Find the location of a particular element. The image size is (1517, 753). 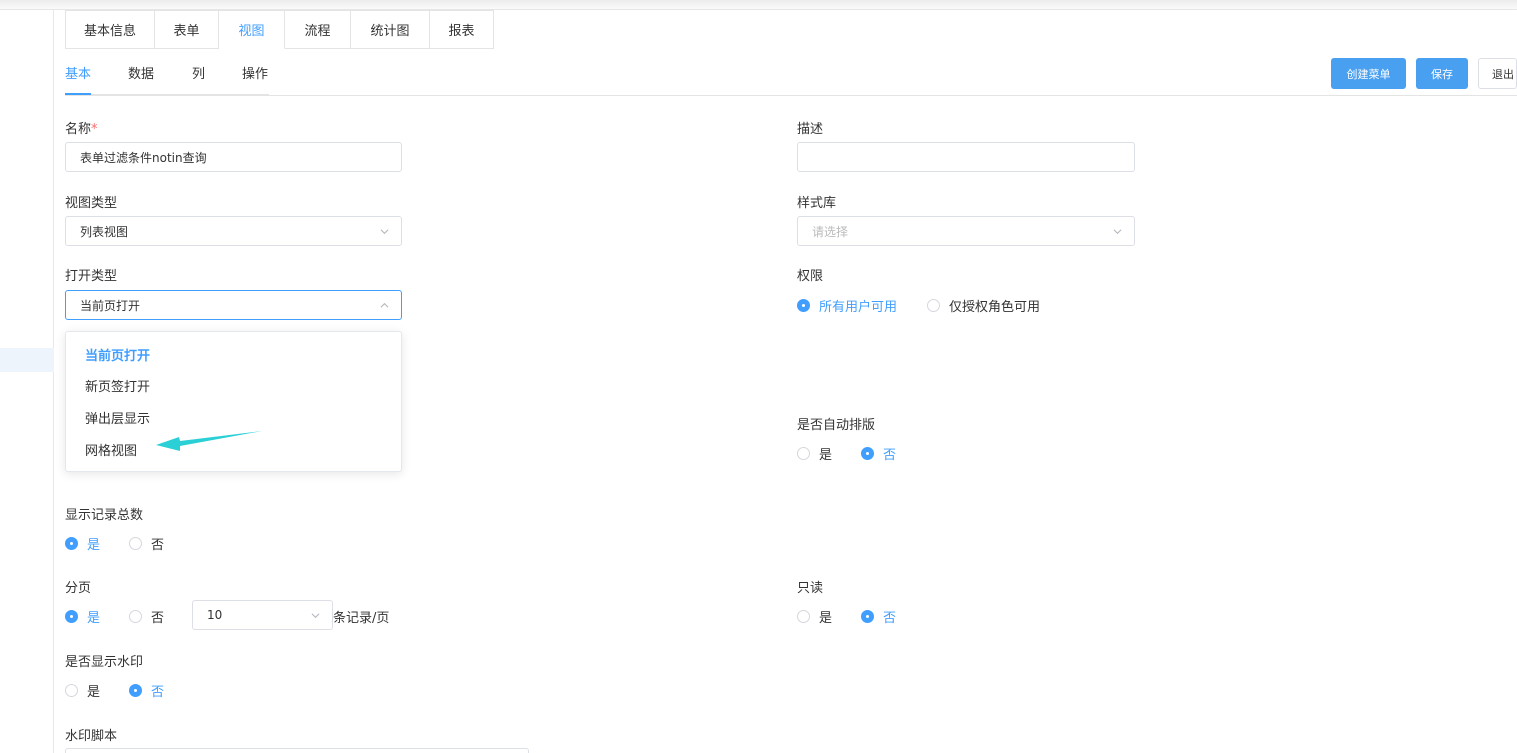

open-type-label: 打开类型 is located at coordinates (91, 276).